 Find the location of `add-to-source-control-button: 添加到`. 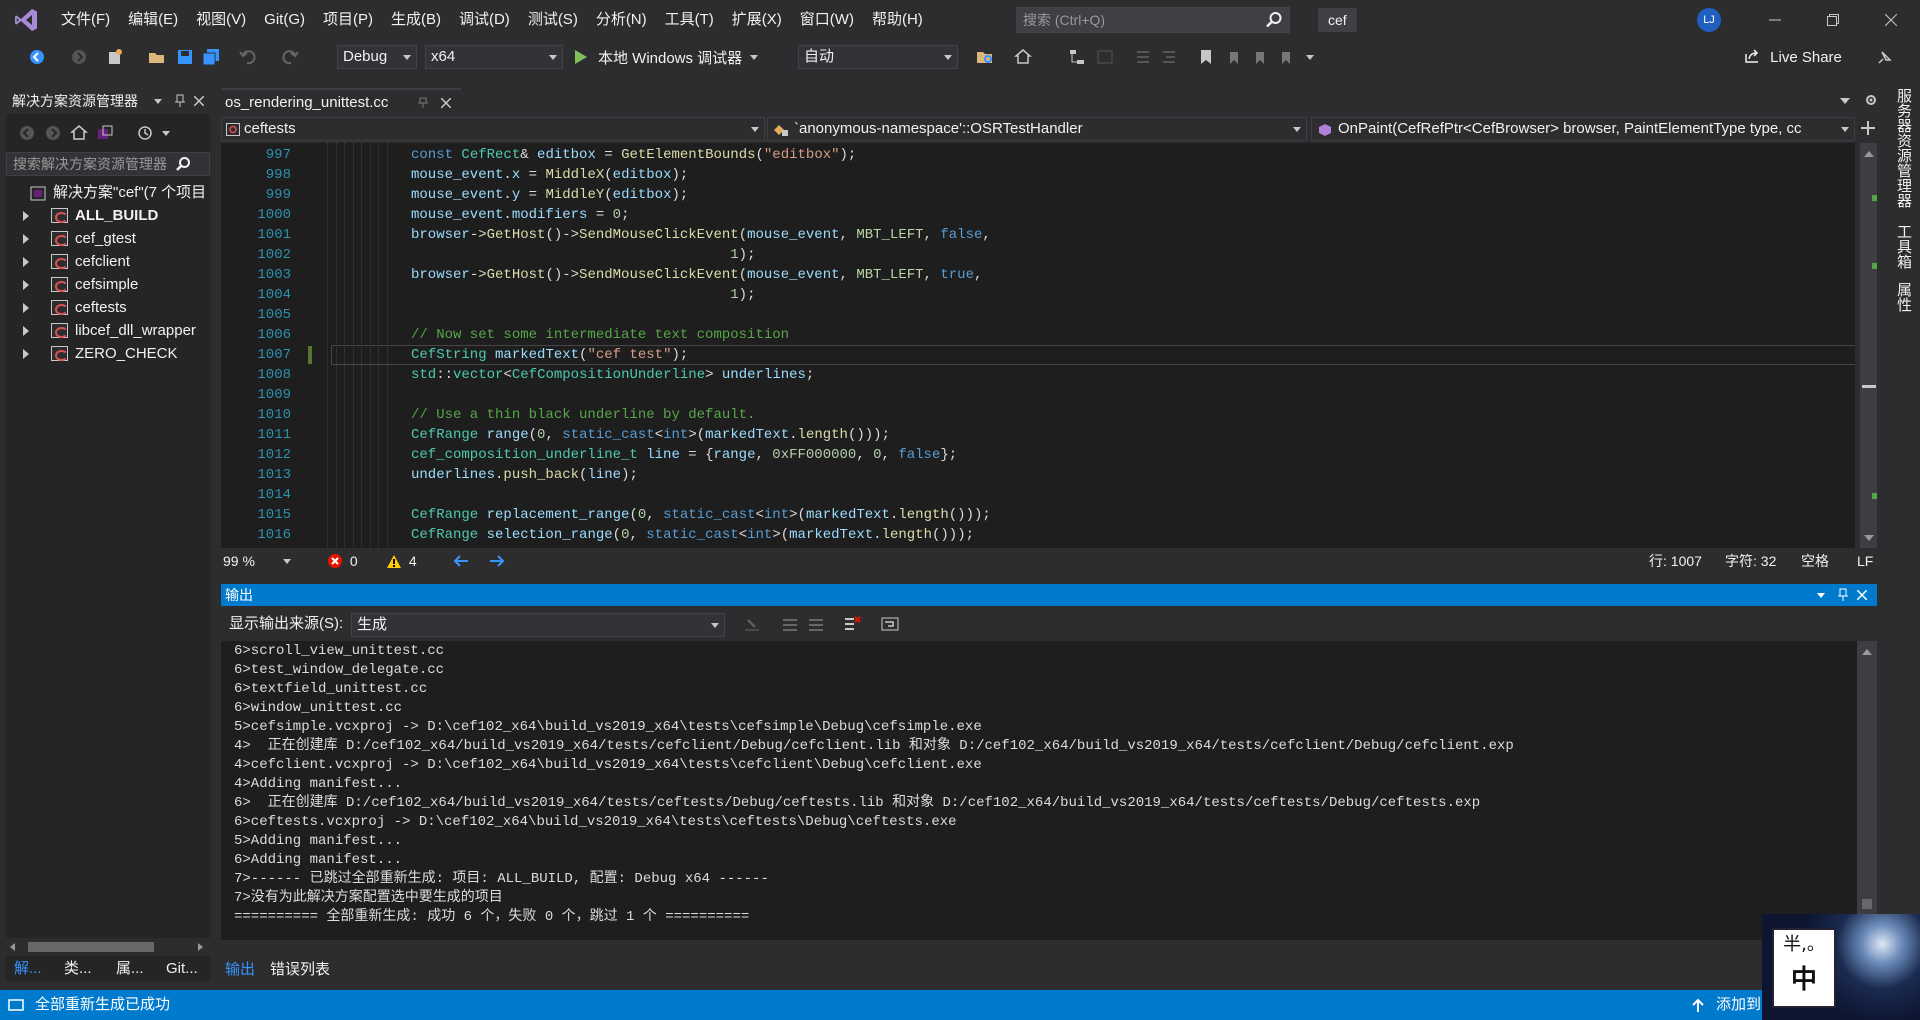

add-to-source-control-button: 添加到 is located at coordinates (1738, 1005).